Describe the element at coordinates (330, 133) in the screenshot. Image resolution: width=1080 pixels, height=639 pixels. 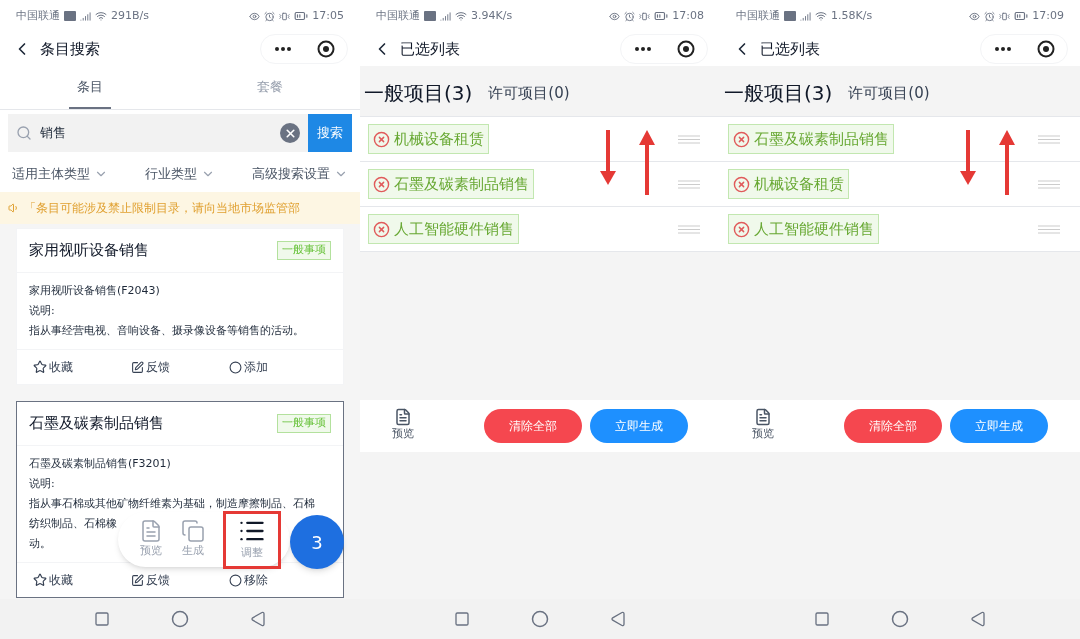
I see `search-button: 搜索` at that location.